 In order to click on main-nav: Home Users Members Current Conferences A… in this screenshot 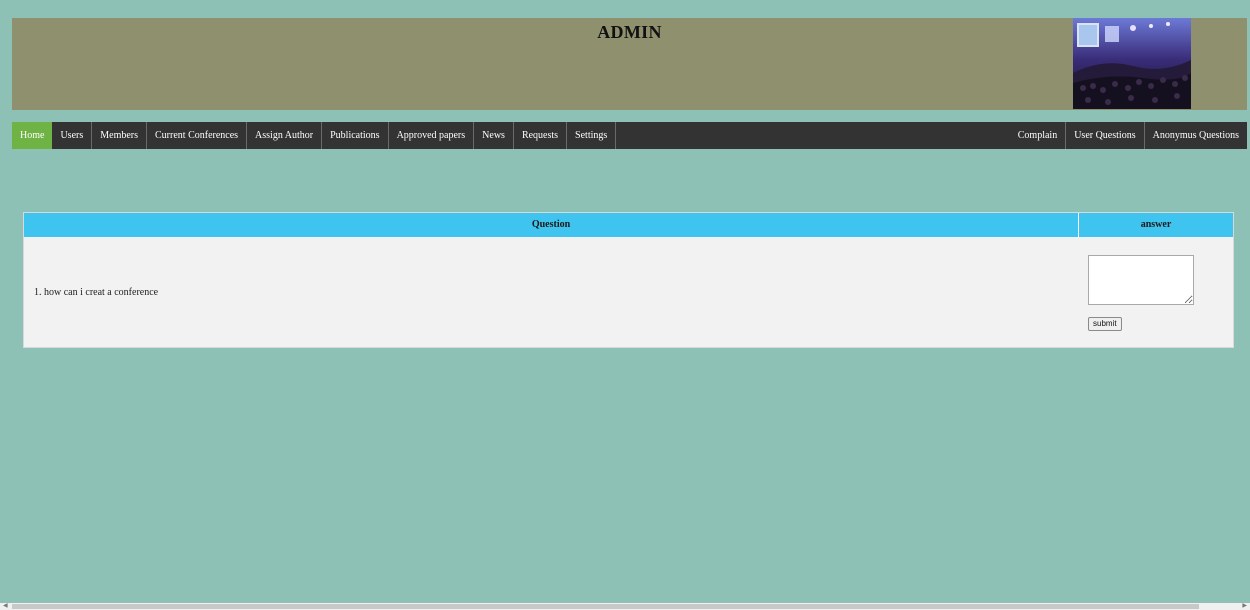, I will do `click(629, 135)`.